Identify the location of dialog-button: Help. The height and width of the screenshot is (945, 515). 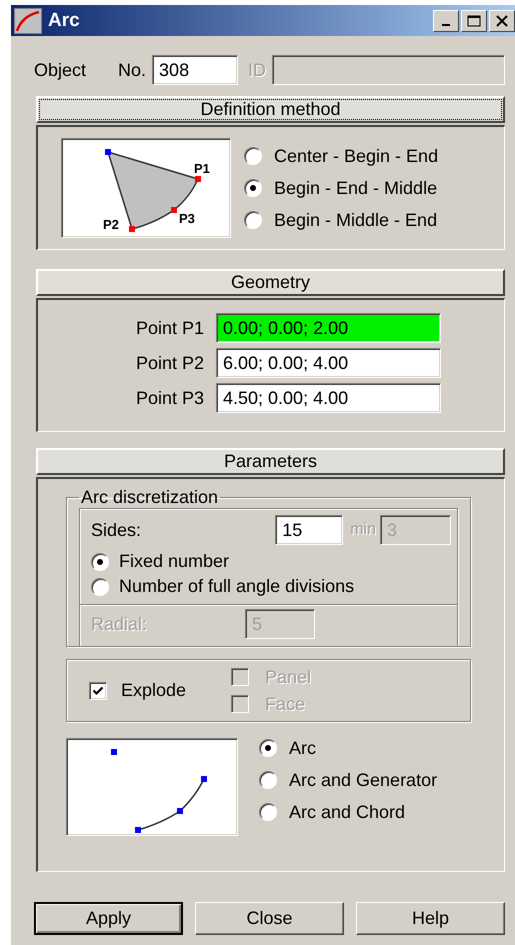
(431, 918).